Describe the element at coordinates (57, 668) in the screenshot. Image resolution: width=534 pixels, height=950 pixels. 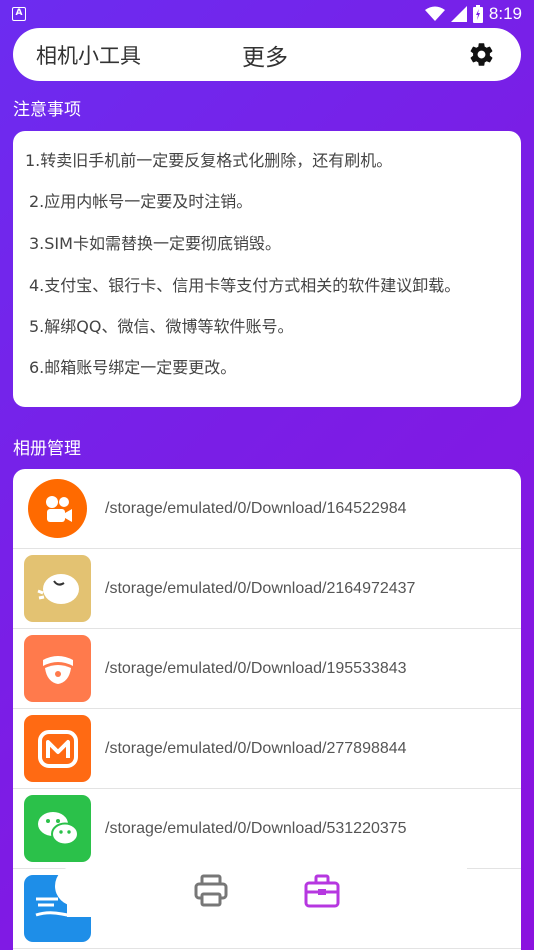
I see `hand-app-icon` at that location.